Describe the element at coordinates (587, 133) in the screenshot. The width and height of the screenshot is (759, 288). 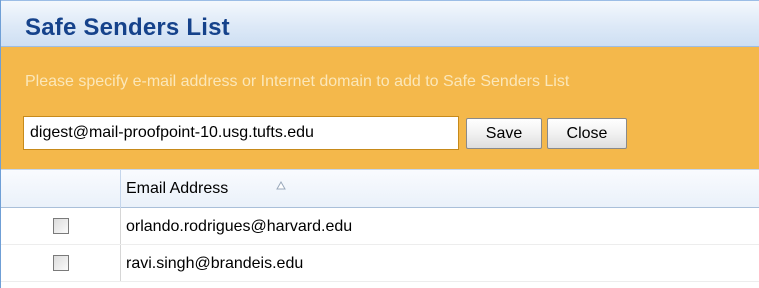
I see `close-button: Close` at that location.